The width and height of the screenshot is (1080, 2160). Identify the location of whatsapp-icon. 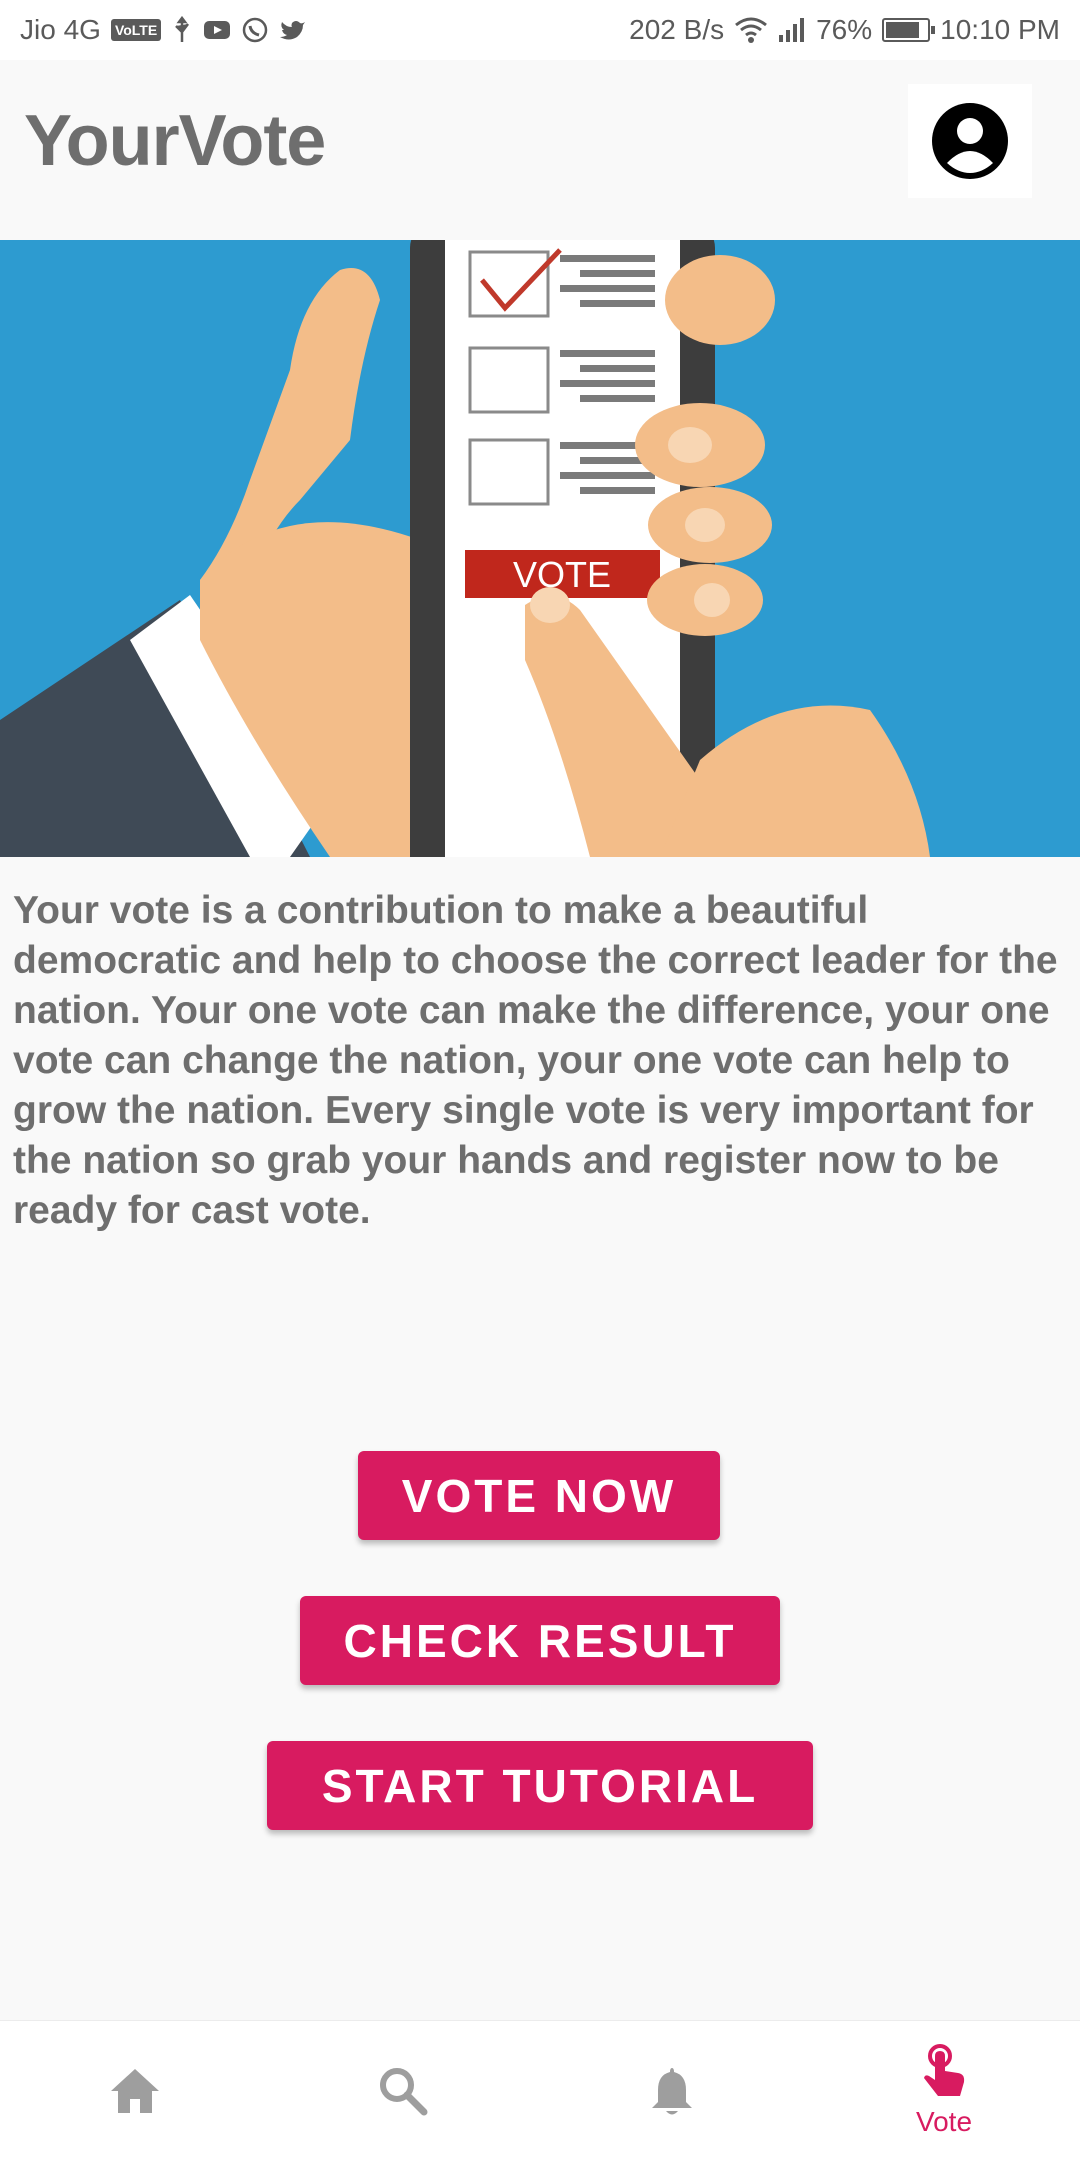
(255, 30).